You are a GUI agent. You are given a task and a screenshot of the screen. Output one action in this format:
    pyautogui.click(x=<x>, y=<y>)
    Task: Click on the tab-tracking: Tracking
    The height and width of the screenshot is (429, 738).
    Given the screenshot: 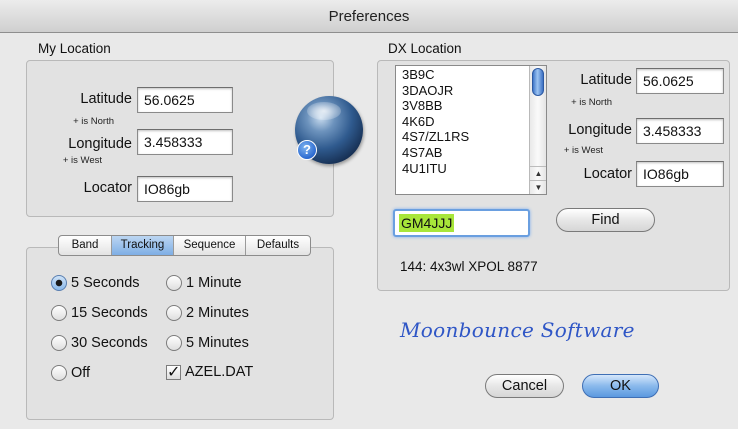 What is the action you would take?
    pyautogui.click(x=143, y=245)
    